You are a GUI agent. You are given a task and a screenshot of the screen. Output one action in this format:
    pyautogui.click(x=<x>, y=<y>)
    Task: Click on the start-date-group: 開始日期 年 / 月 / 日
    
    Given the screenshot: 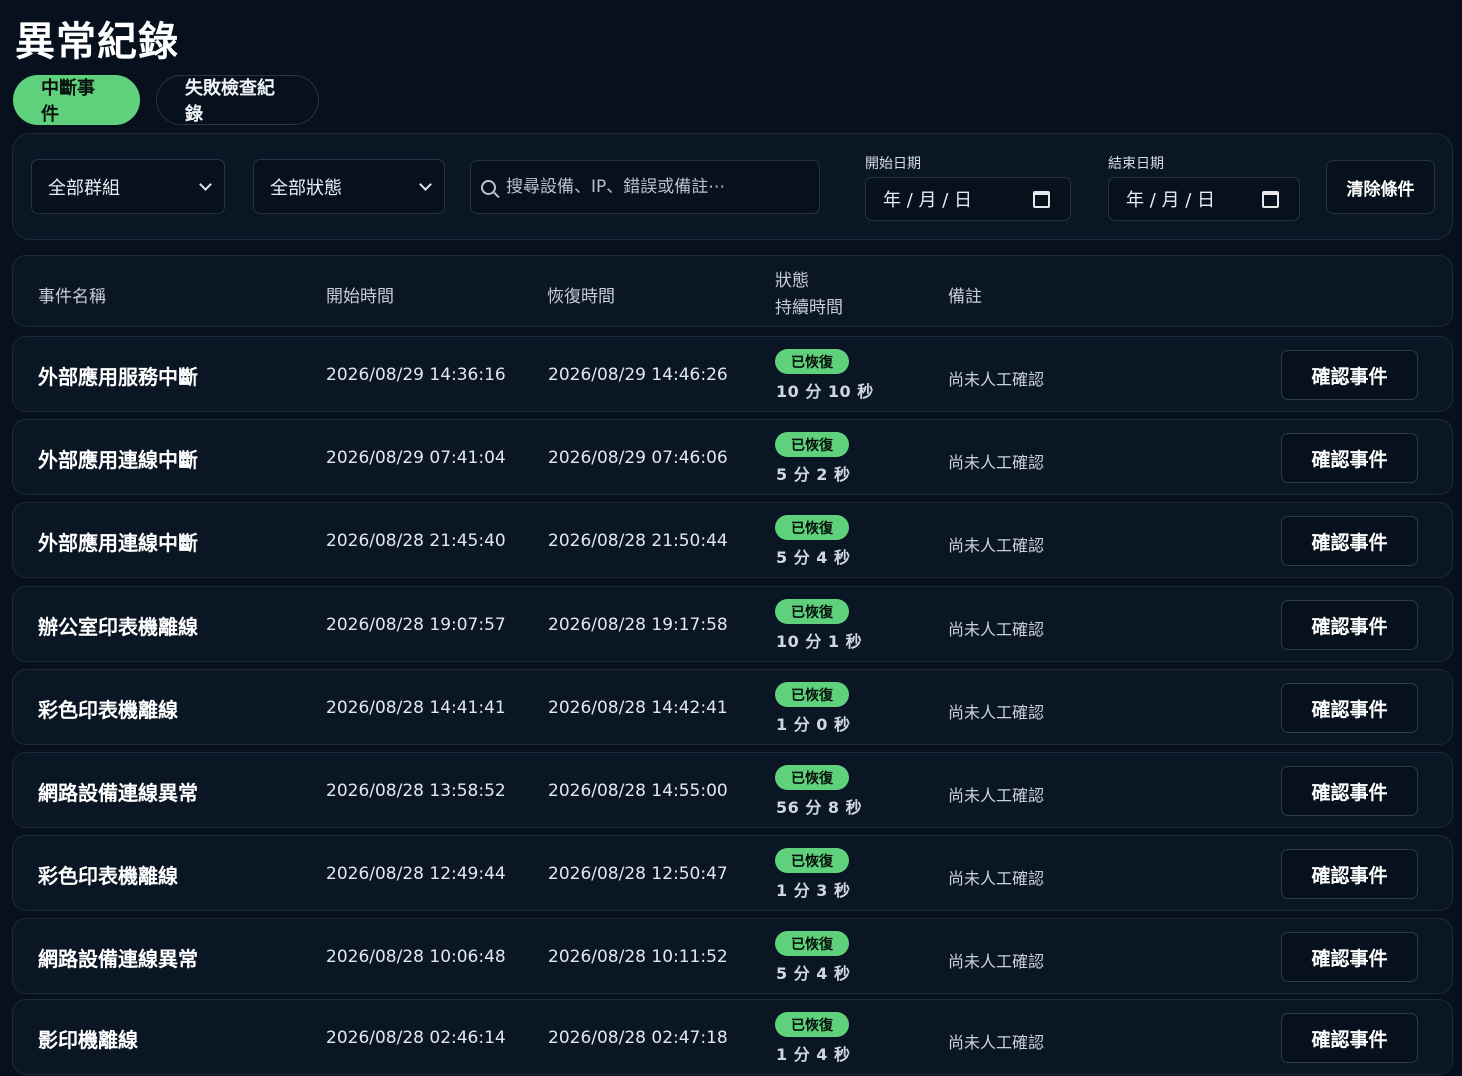 What is the action you would take?
    pyautogui.click(x=968, y=187)
    